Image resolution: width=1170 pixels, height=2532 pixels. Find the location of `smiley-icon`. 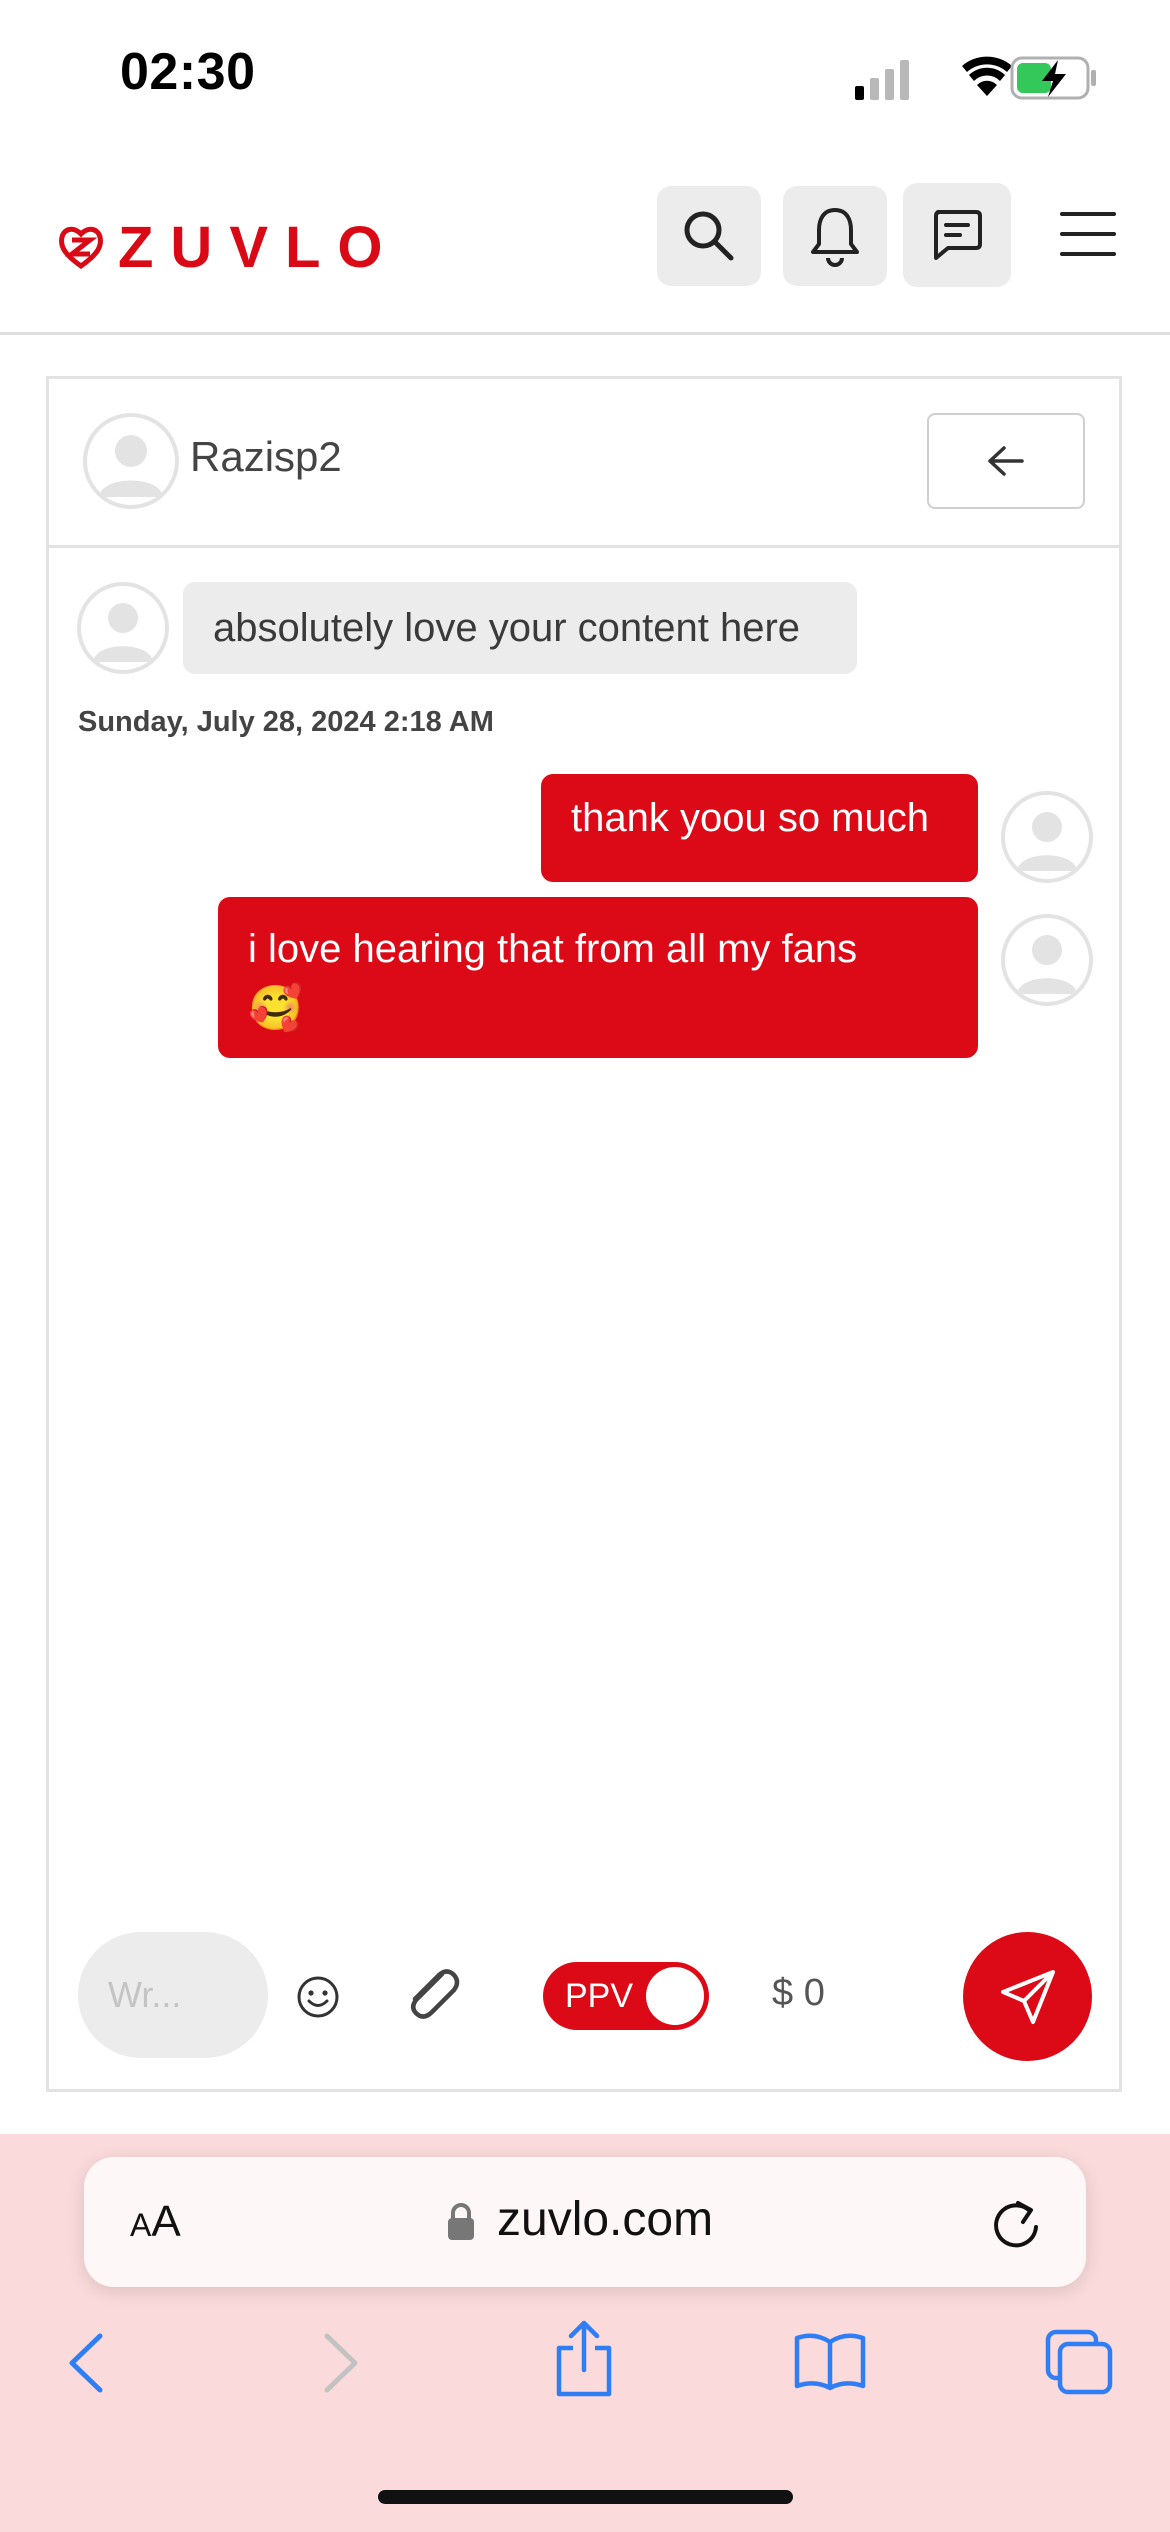

smiley-icon is located at coordinates (318, 1997).